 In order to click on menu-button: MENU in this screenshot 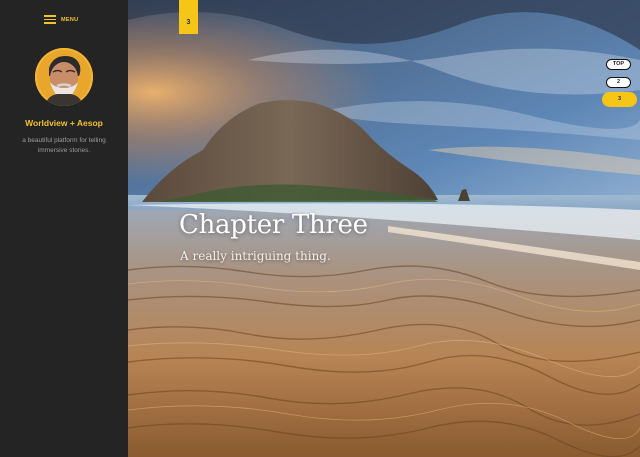, I will do `click(61, 19)`.